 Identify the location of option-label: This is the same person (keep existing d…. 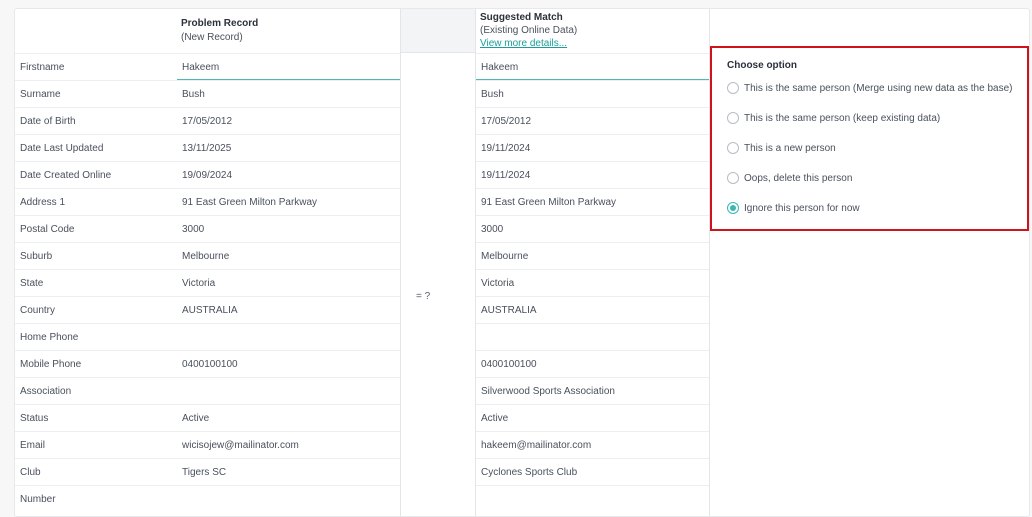
(842, 118).